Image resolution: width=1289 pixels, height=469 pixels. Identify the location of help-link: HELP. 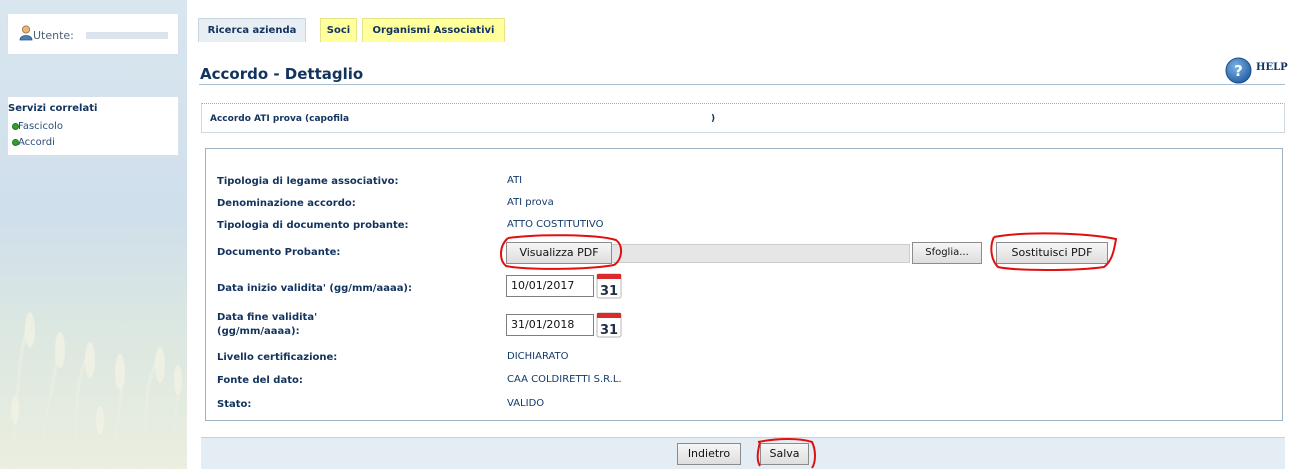
(1272, 67).